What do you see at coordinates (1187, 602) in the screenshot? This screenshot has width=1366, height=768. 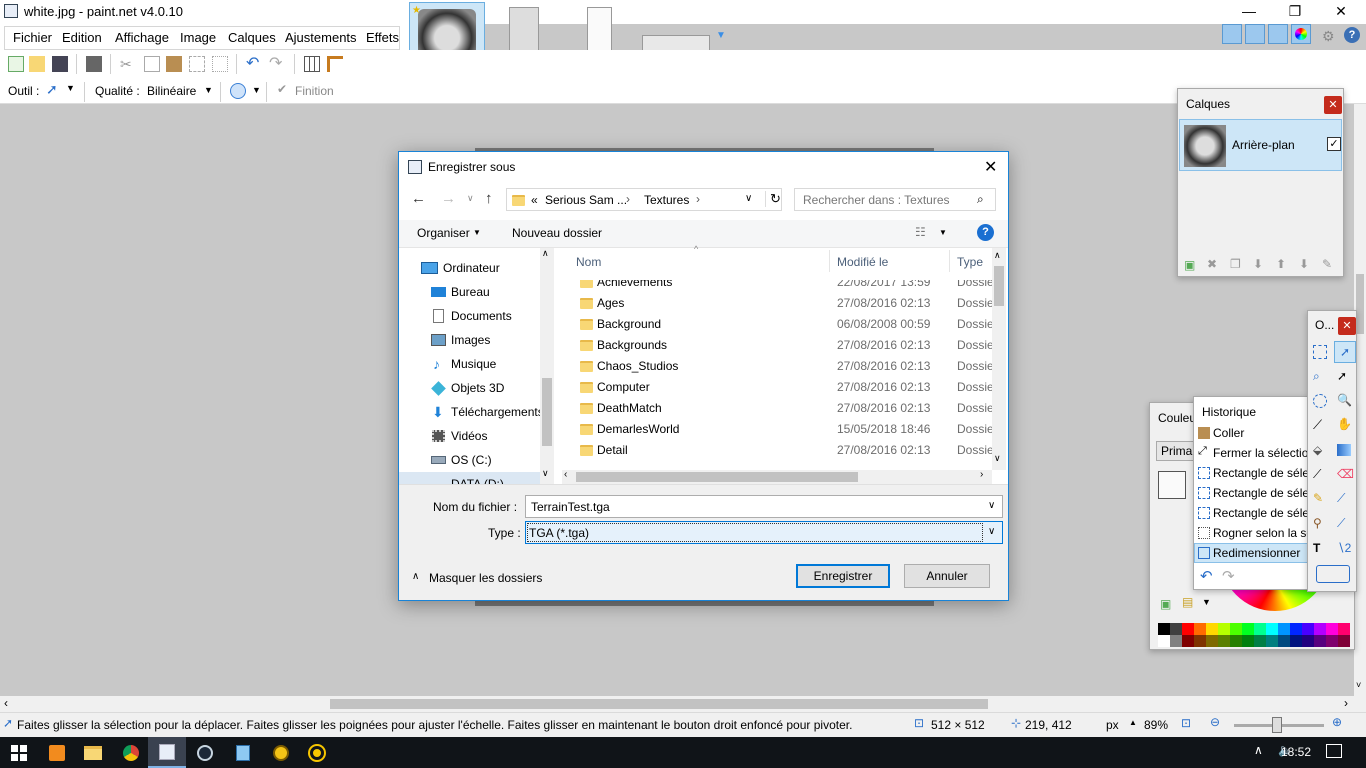 I see `palette-menu-icon: ▤` at bounding box center [1187, 602].